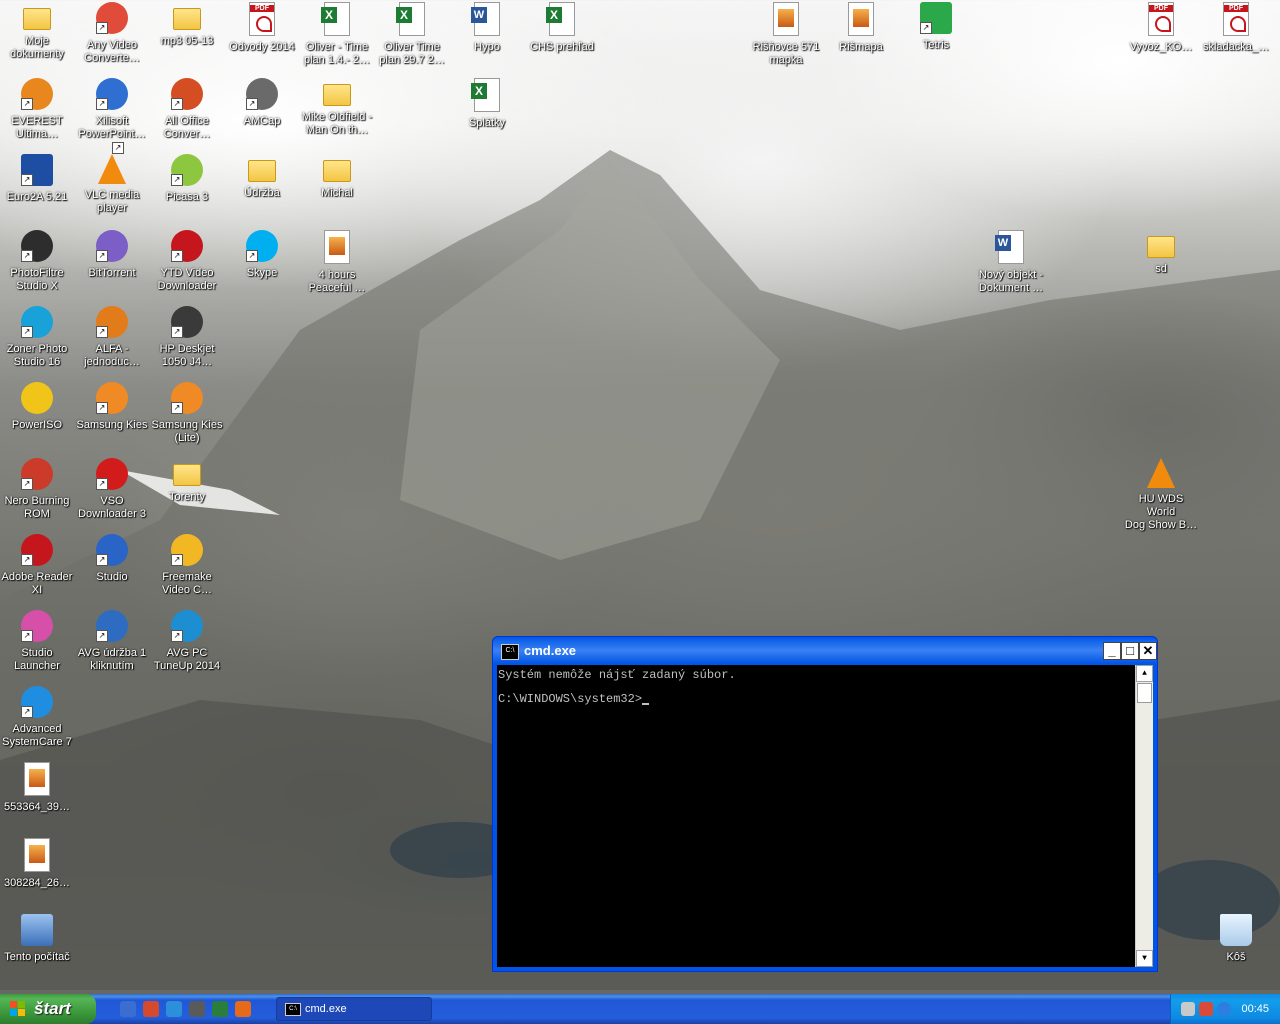 The image size is (1280, 1024). Describe the element at coordinates (1144, 673) in the screenshot. I see `scroll-up-button: ▲` at that location.